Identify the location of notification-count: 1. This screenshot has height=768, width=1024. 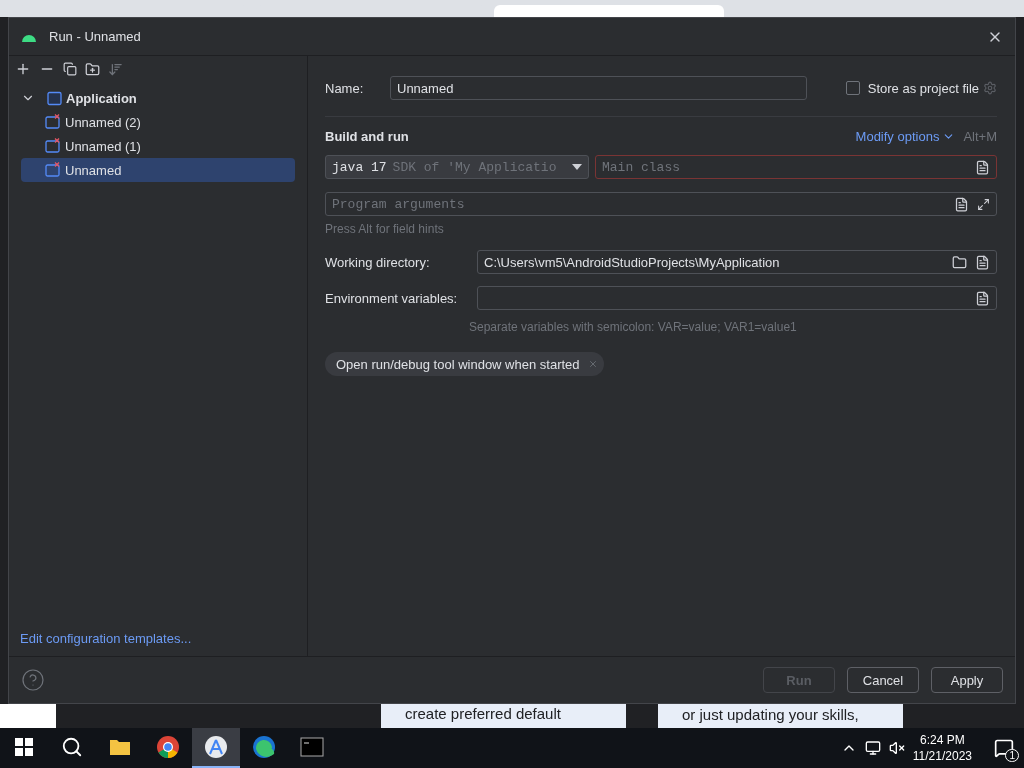
(1012, 755).